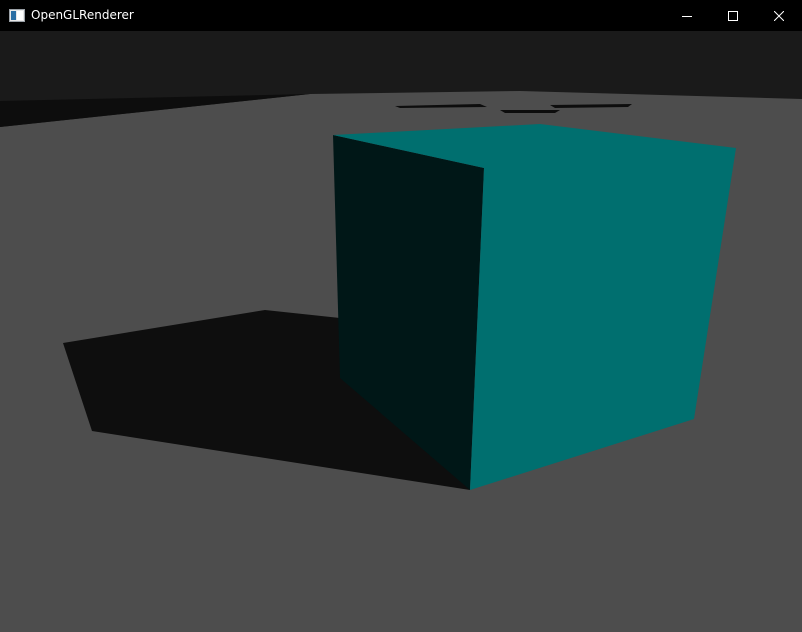 Image resolution: width=802 pixels, height=632 pixels. I want to click on close-icon, so click(779, 15).